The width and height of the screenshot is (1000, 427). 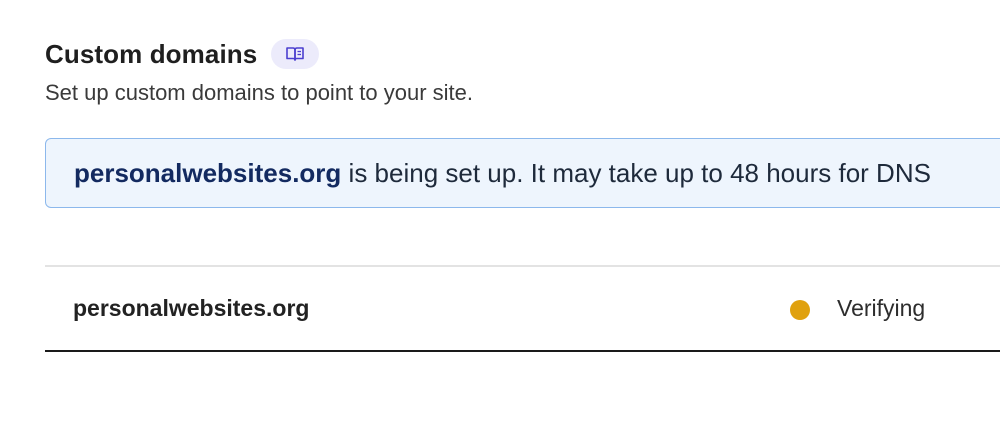 What do you see at coordinates (800, 310) in the screenshot?
I see `status-indicator-dot` at bounding box center [800, 310].